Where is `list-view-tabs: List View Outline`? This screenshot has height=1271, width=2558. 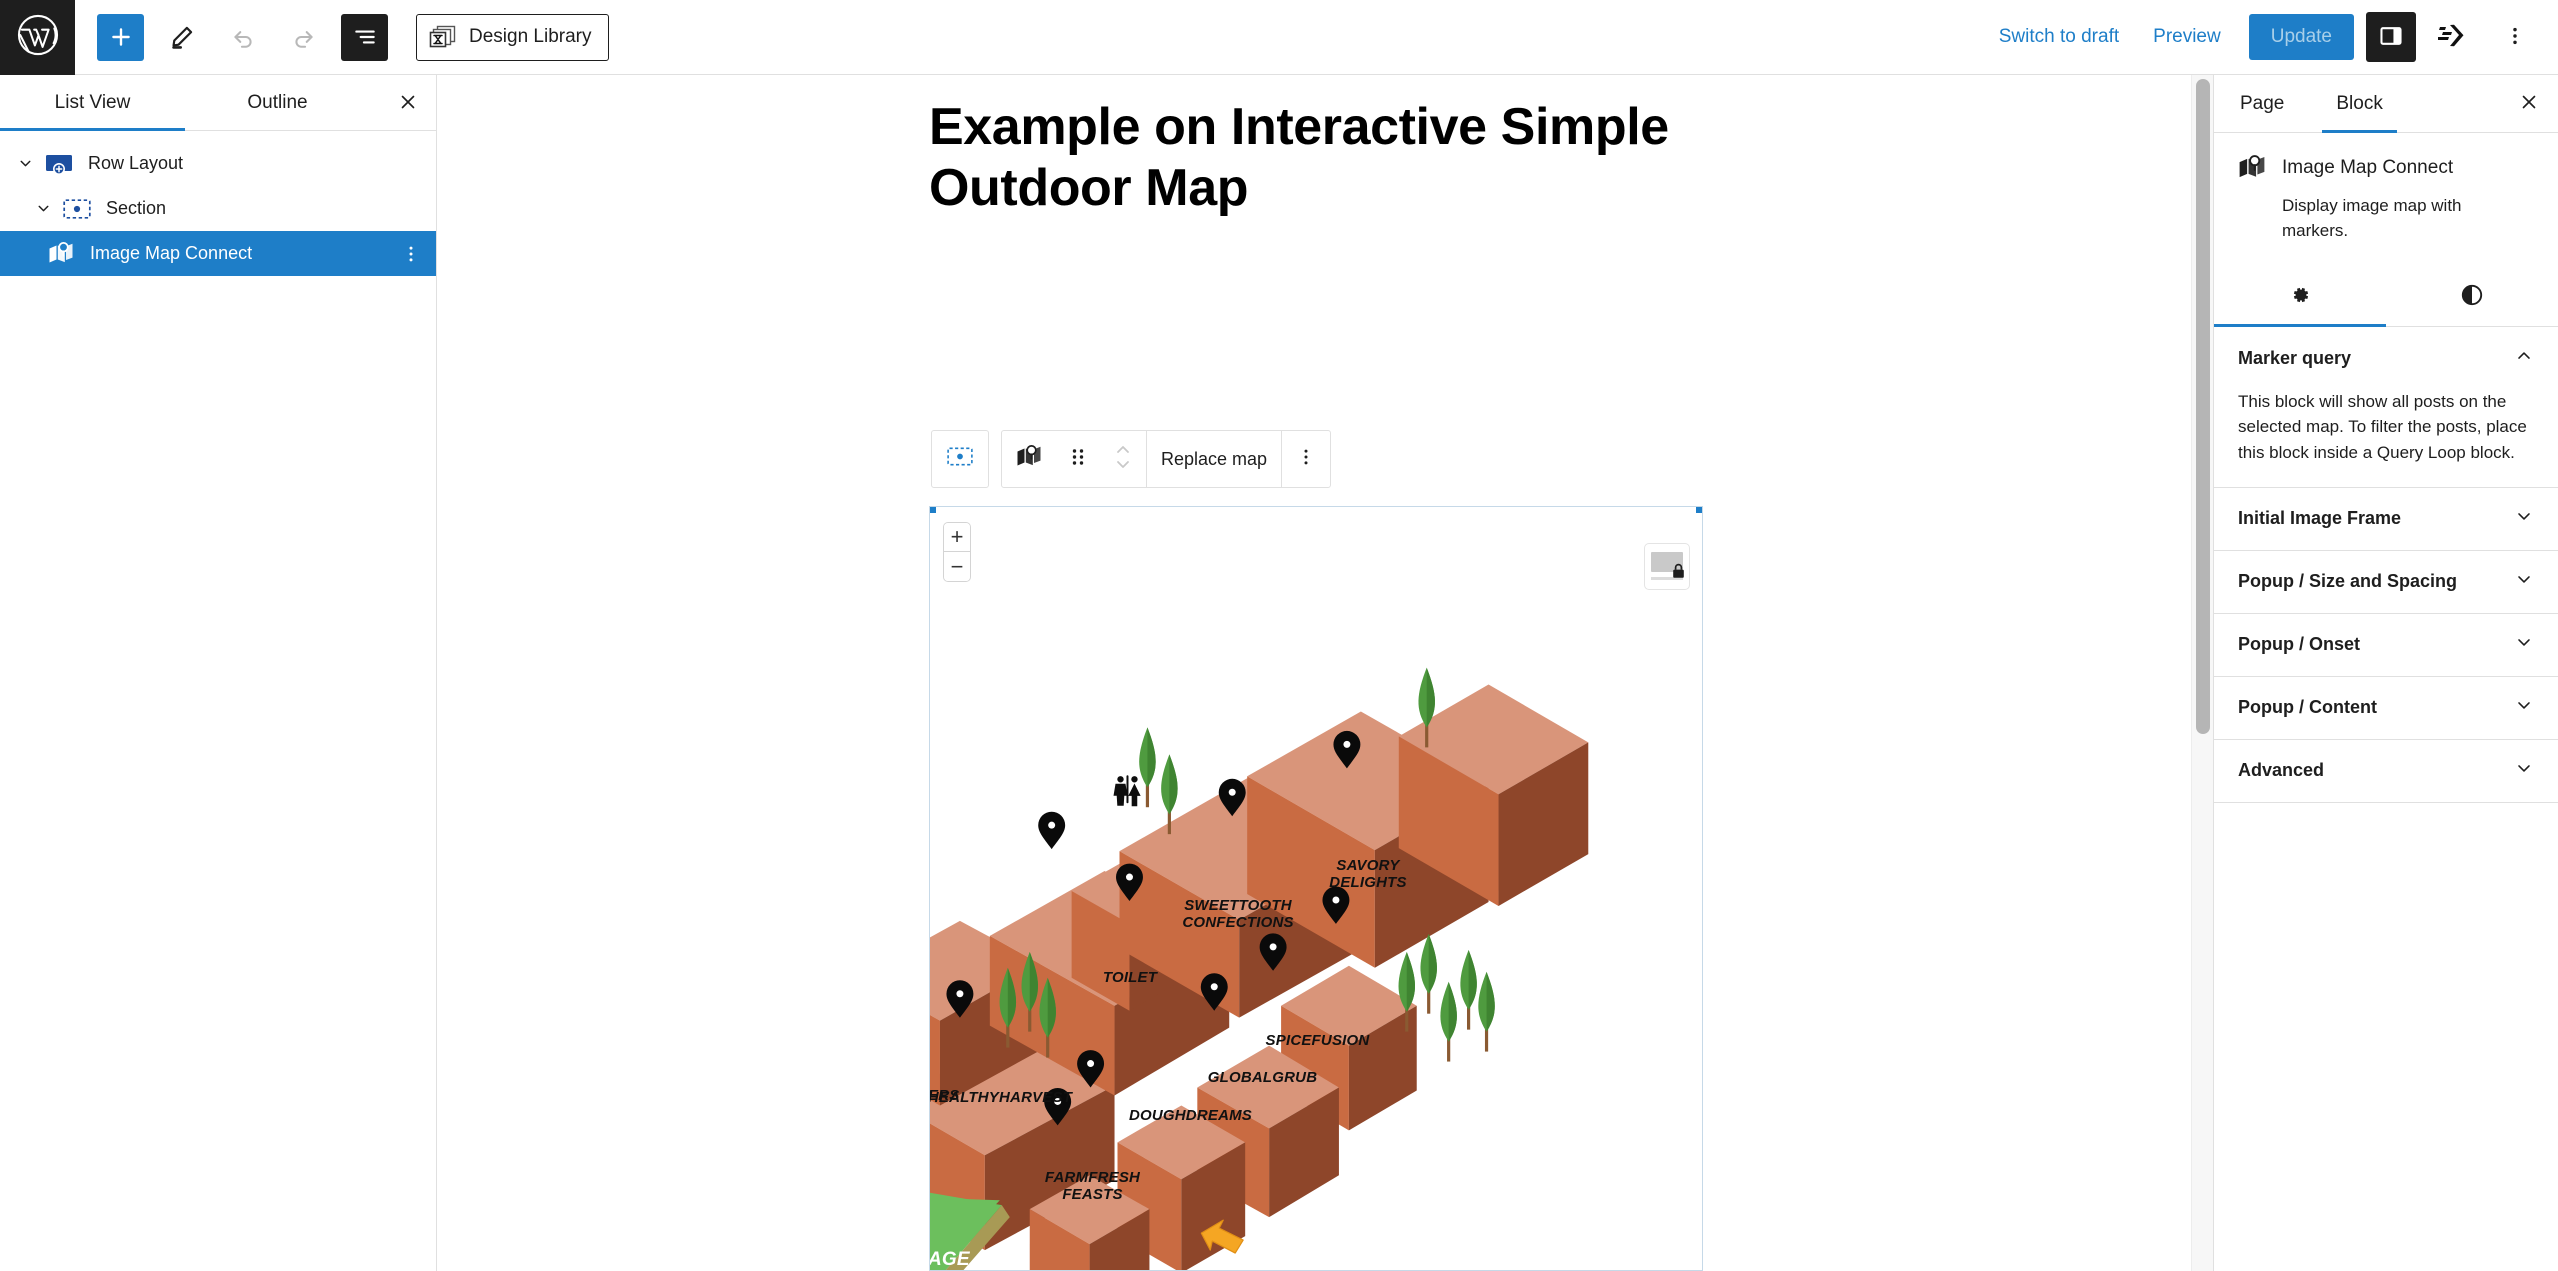
list-view-tabs: List View Outline is located at coordinates (218, 103).